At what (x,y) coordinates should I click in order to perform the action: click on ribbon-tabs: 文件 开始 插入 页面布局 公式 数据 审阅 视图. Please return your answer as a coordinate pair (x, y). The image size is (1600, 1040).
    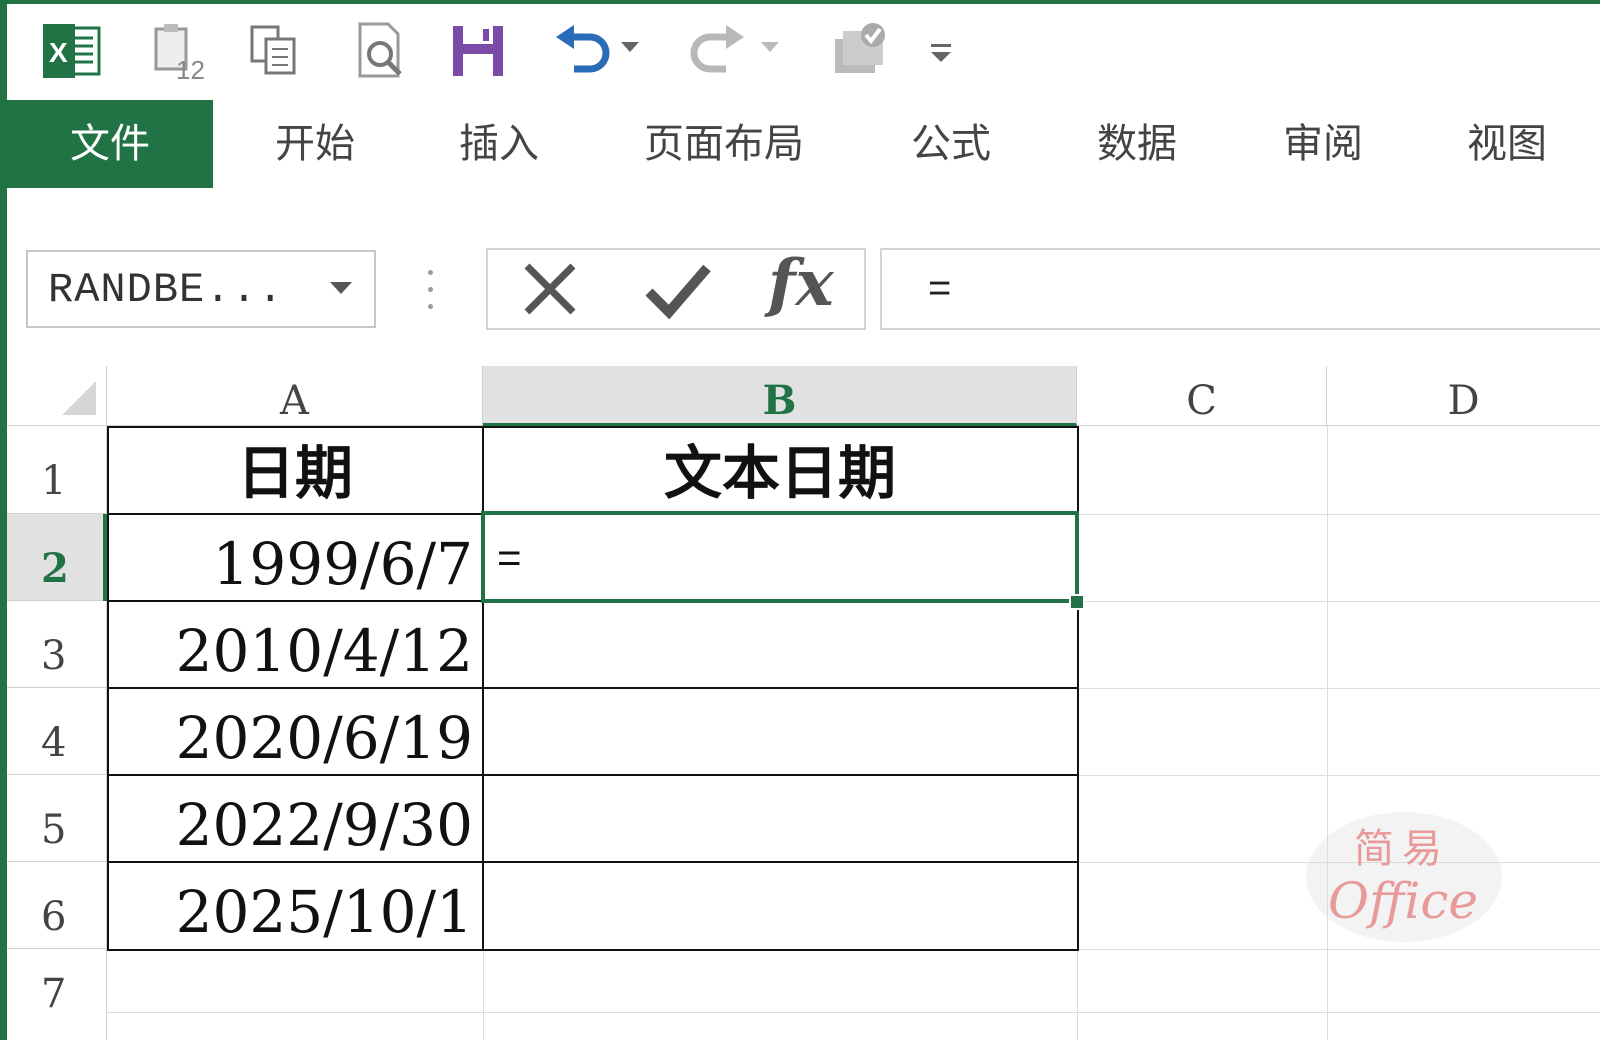
    Looking at the image, I should click on (800, 145).